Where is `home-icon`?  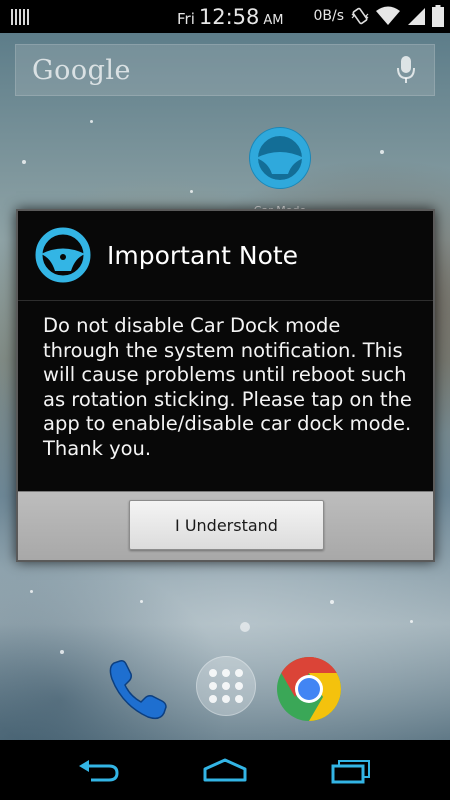
home-icon is located at coordinates (225, 770).